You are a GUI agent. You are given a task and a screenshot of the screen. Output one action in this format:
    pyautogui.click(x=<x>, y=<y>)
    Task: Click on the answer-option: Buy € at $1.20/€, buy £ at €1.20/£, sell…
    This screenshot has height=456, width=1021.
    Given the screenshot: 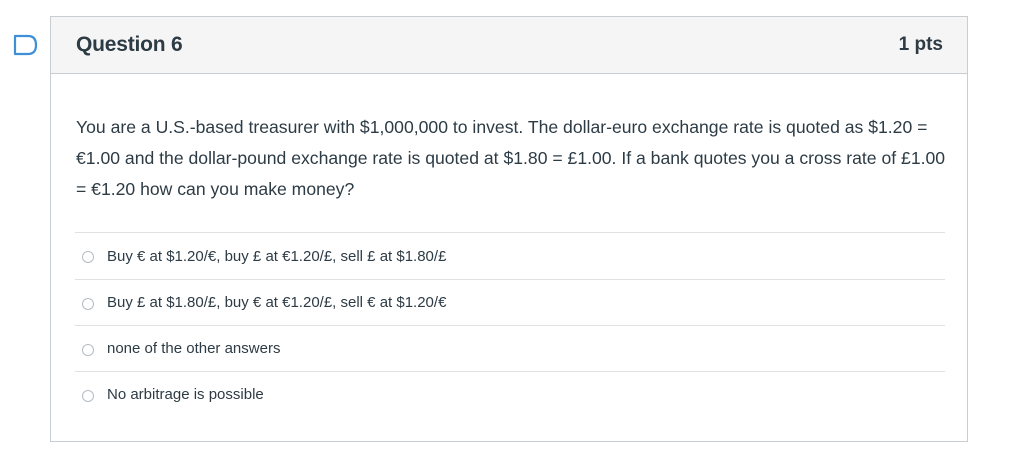 What is the action you would take?
    pyautogui.click(x=510, y=255)
    